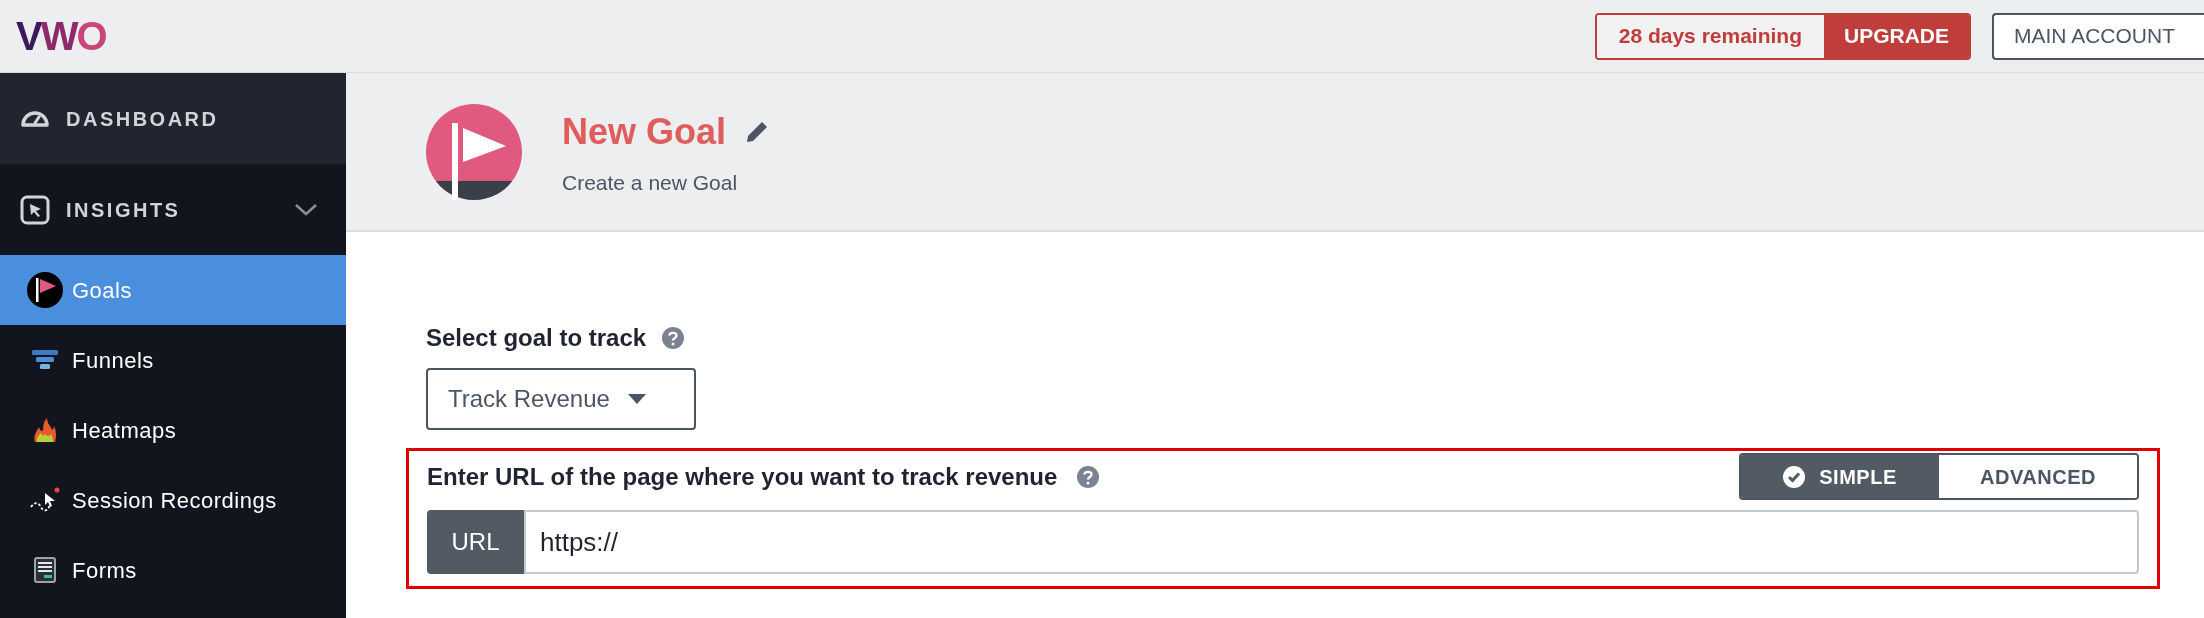 Image resolution: width=2204 pixels, height=618 pixels. Describe the element at coordinates (45, 570) in the screenshot. I see `form-icon` at that location.